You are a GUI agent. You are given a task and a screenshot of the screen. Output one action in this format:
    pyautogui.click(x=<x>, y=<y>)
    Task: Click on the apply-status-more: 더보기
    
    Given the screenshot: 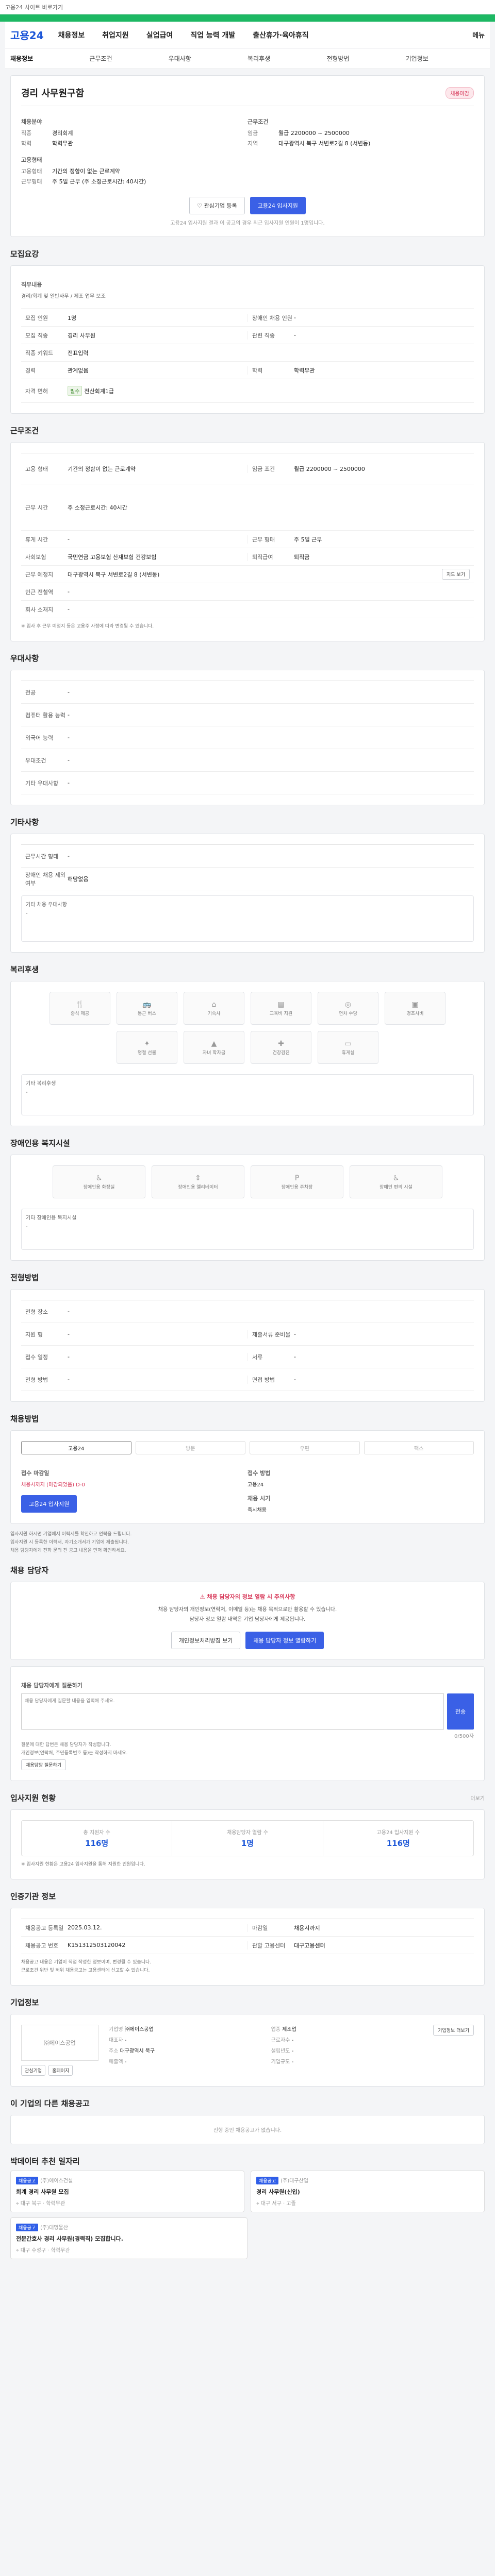 What is the action you would take?
    pyautogui.click(x=478, y=1798)
    